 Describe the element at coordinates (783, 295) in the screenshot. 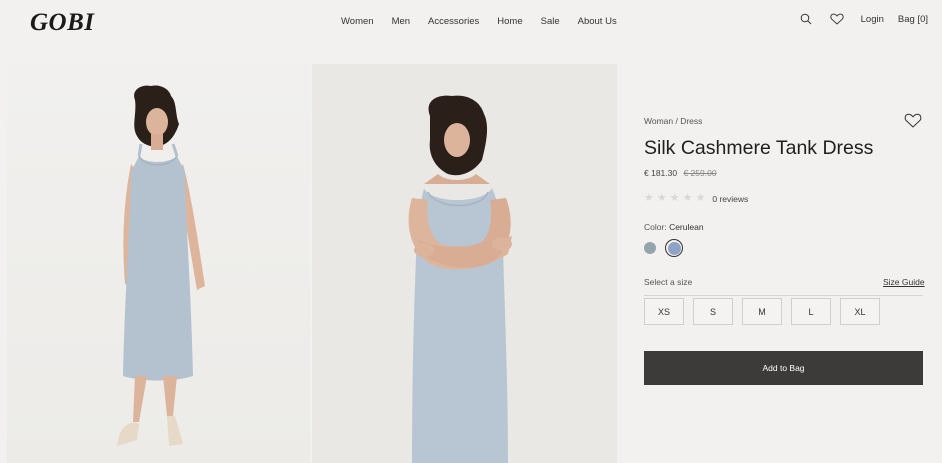

I see `divider` at that location.